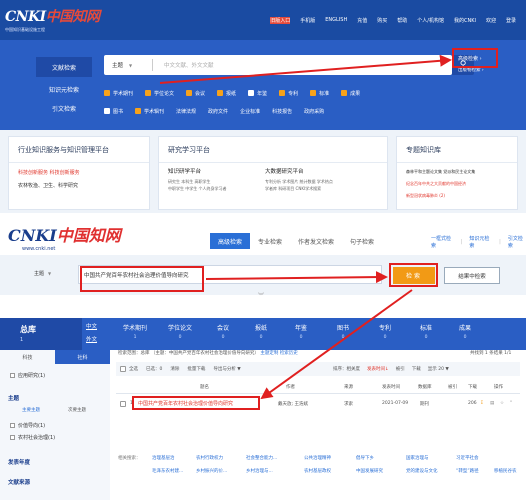  Describe the element at coordinates (425, 195) in the screenshot. I see `card-line: 新型冠状病毒肺炎 (2)` at that location.